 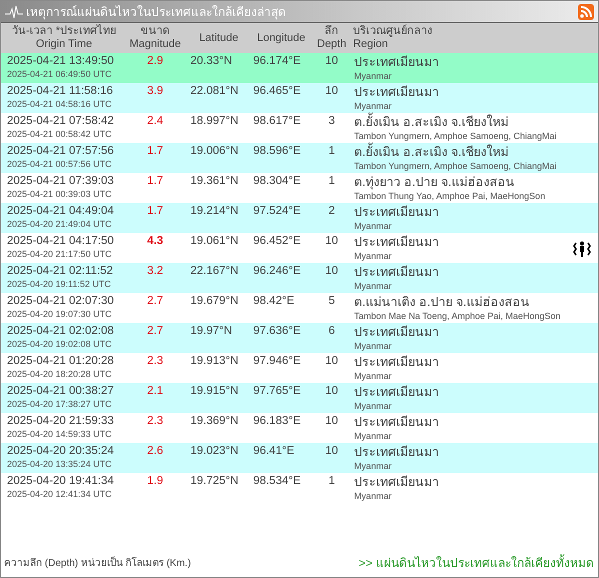 What do you see at coordinates (435, 182) in the screenshot?
I see `region-thai: ต.ทุ่งยาว อ.ปาย จ.แม่ฮ่องสอน` at bounding box center [435, 182].